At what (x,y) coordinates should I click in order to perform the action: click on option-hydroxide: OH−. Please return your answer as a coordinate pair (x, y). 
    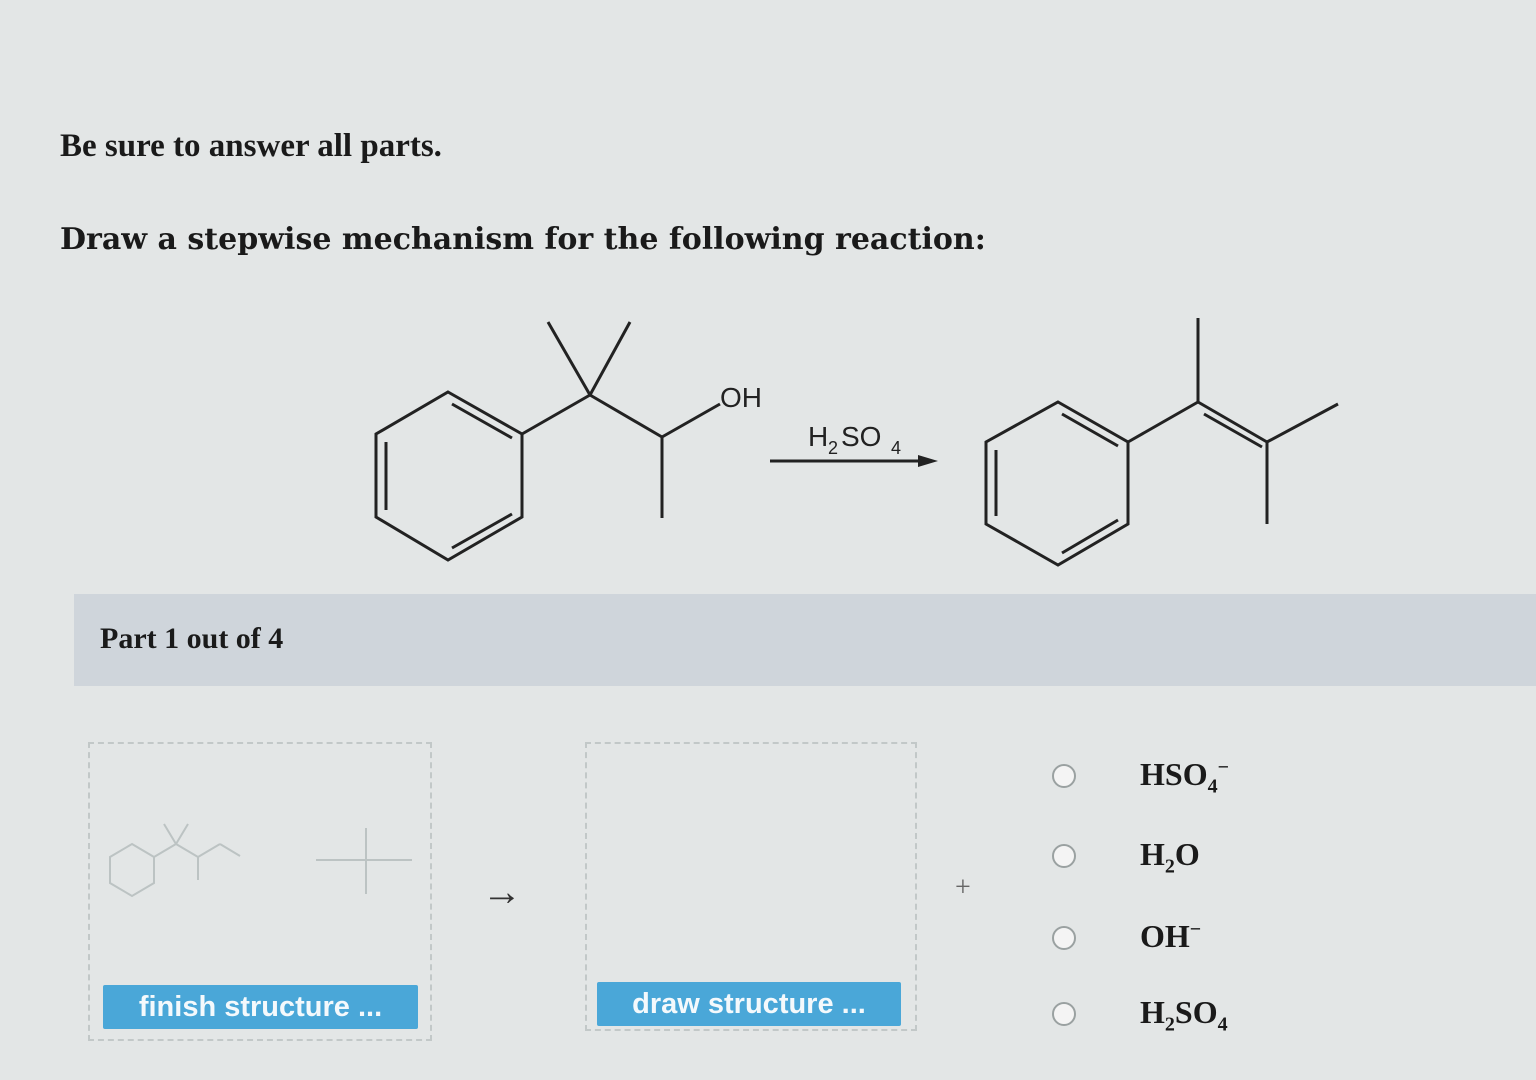
    Looking at the image, I should click on (1182, 938).